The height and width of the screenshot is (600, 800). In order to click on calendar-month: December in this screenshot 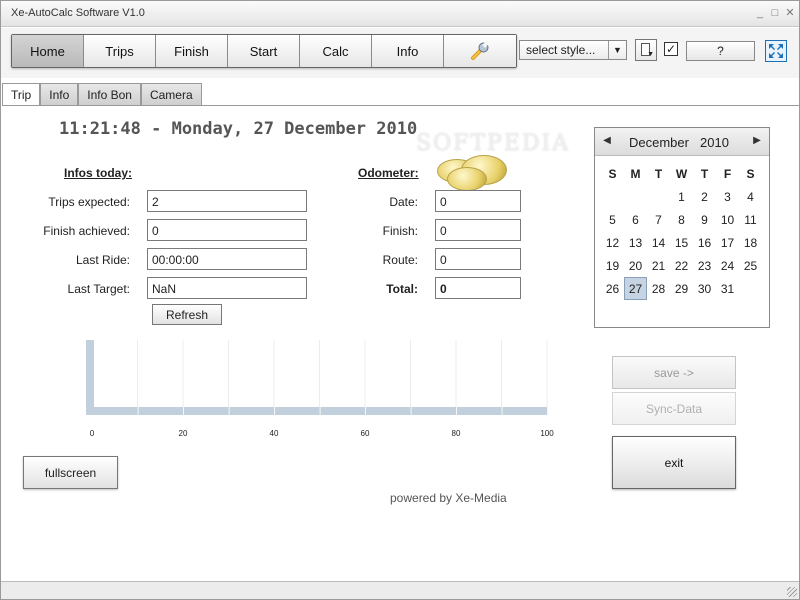, I will do `click(659, 142)`.